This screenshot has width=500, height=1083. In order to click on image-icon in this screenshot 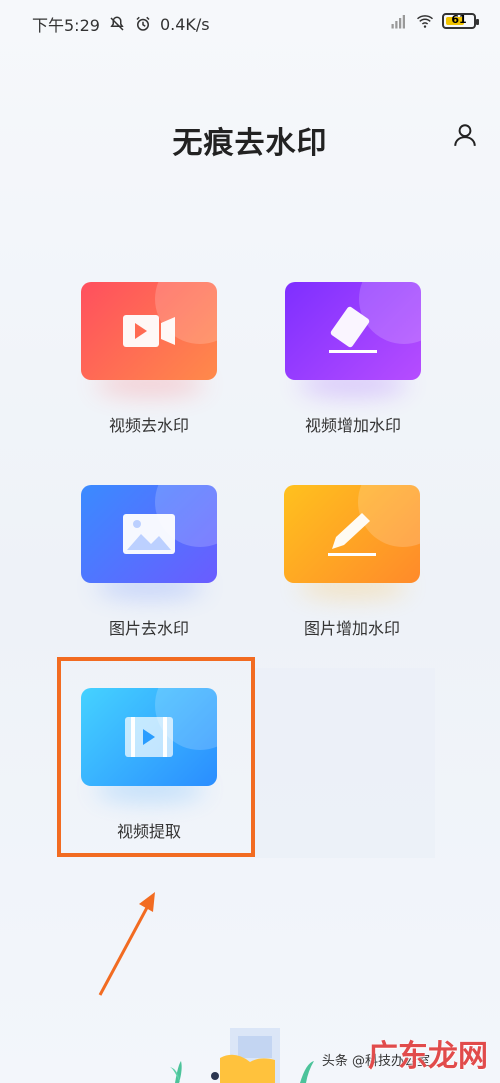, I will do `click(149, 534)`.